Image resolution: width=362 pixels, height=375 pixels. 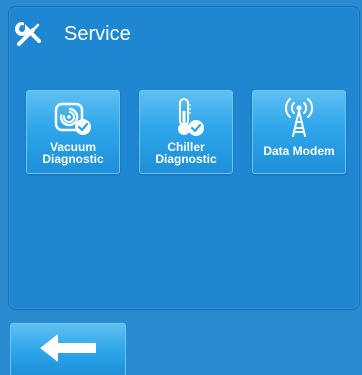 I want to click on modem-label: Data Modem, so click(x=299, y=151).